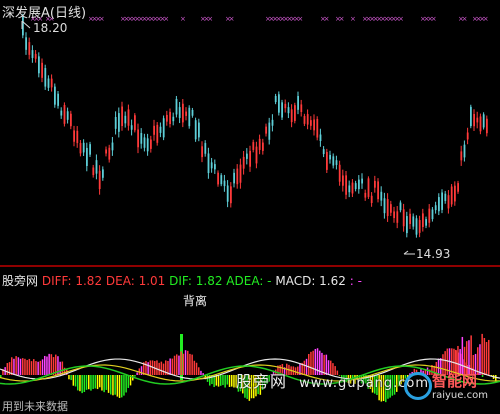  I want to click on dif-value: DIF: 1.82, so click(195, 281).